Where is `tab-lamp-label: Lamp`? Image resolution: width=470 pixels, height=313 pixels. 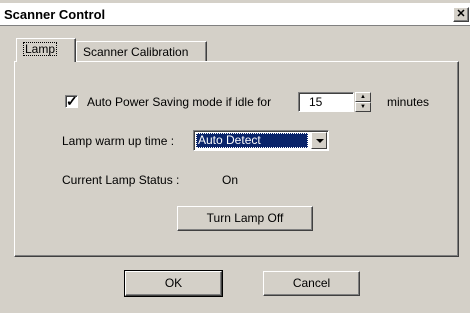
tab-lamp-label: Lamp is located at coordinates (40, 49).